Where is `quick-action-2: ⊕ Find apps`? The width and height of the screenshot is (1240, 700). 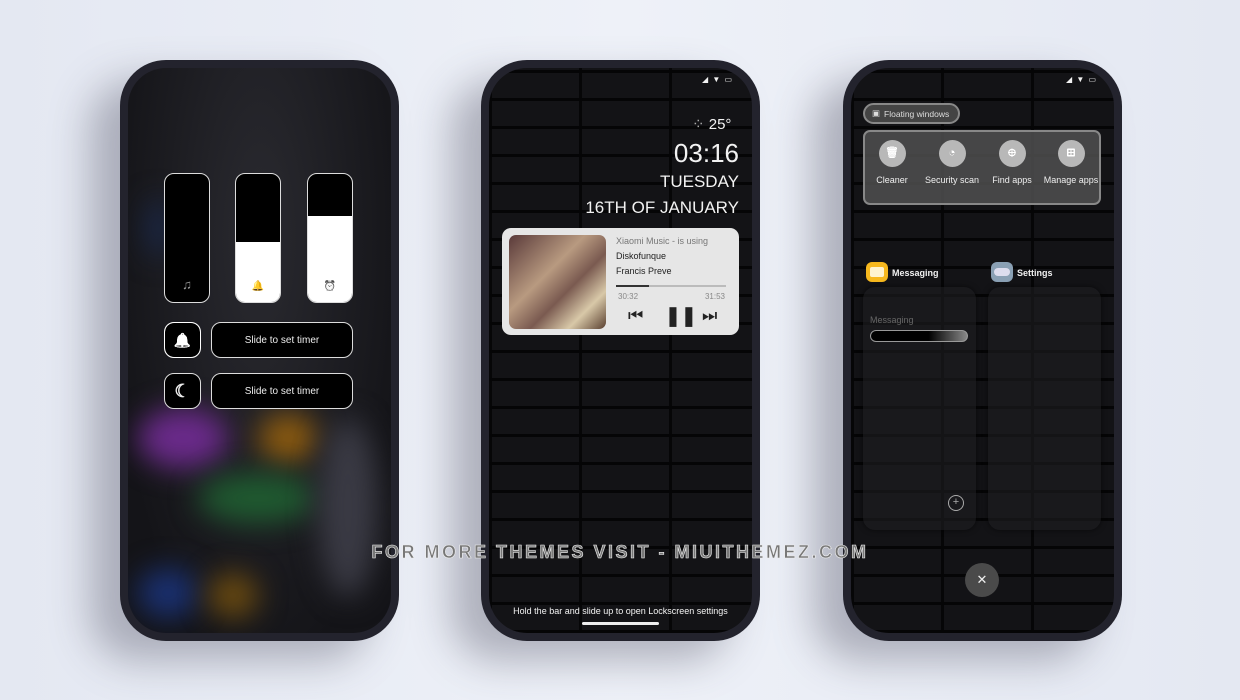
quick-action-2: ⊕ Find apps is located at coordinates (1012, 163).